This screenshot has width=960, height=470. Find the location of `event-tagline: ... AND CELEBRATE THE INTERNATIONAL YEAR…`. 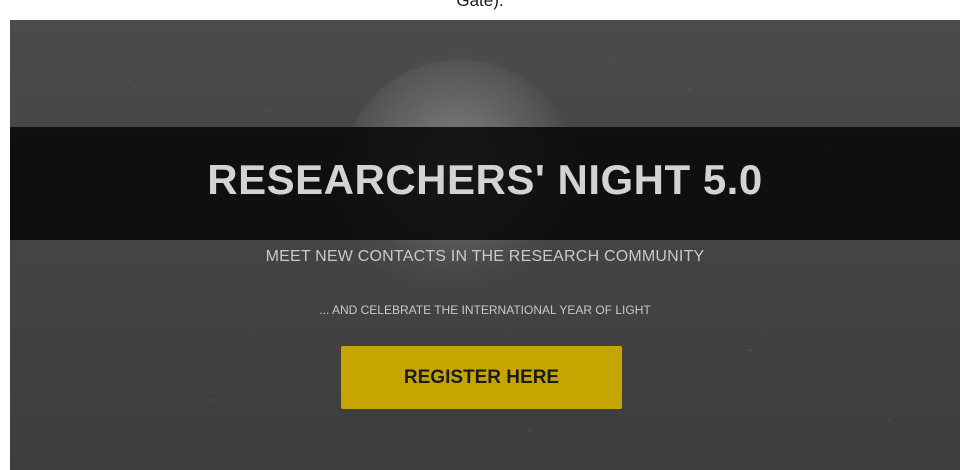

event-tagline: ... AND CELEBRATE THE INTERNATIONAL YEAR… is located at coordinates (485, 310).